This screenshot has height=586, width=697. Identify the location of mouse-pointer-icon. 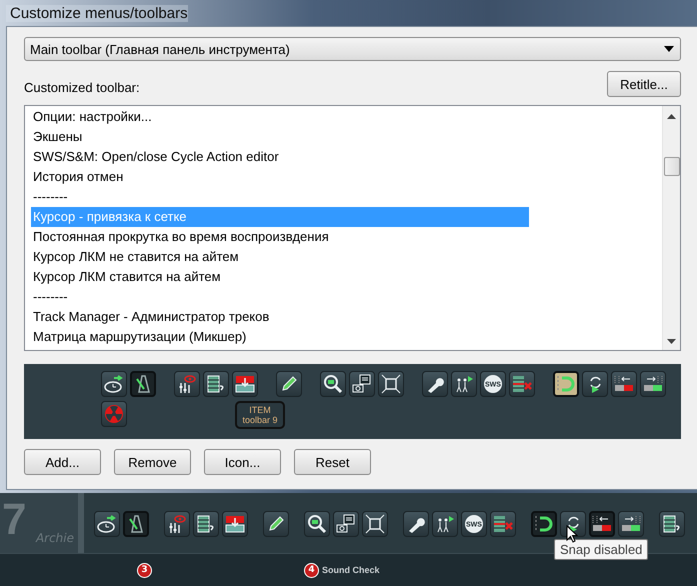
(572, 534).